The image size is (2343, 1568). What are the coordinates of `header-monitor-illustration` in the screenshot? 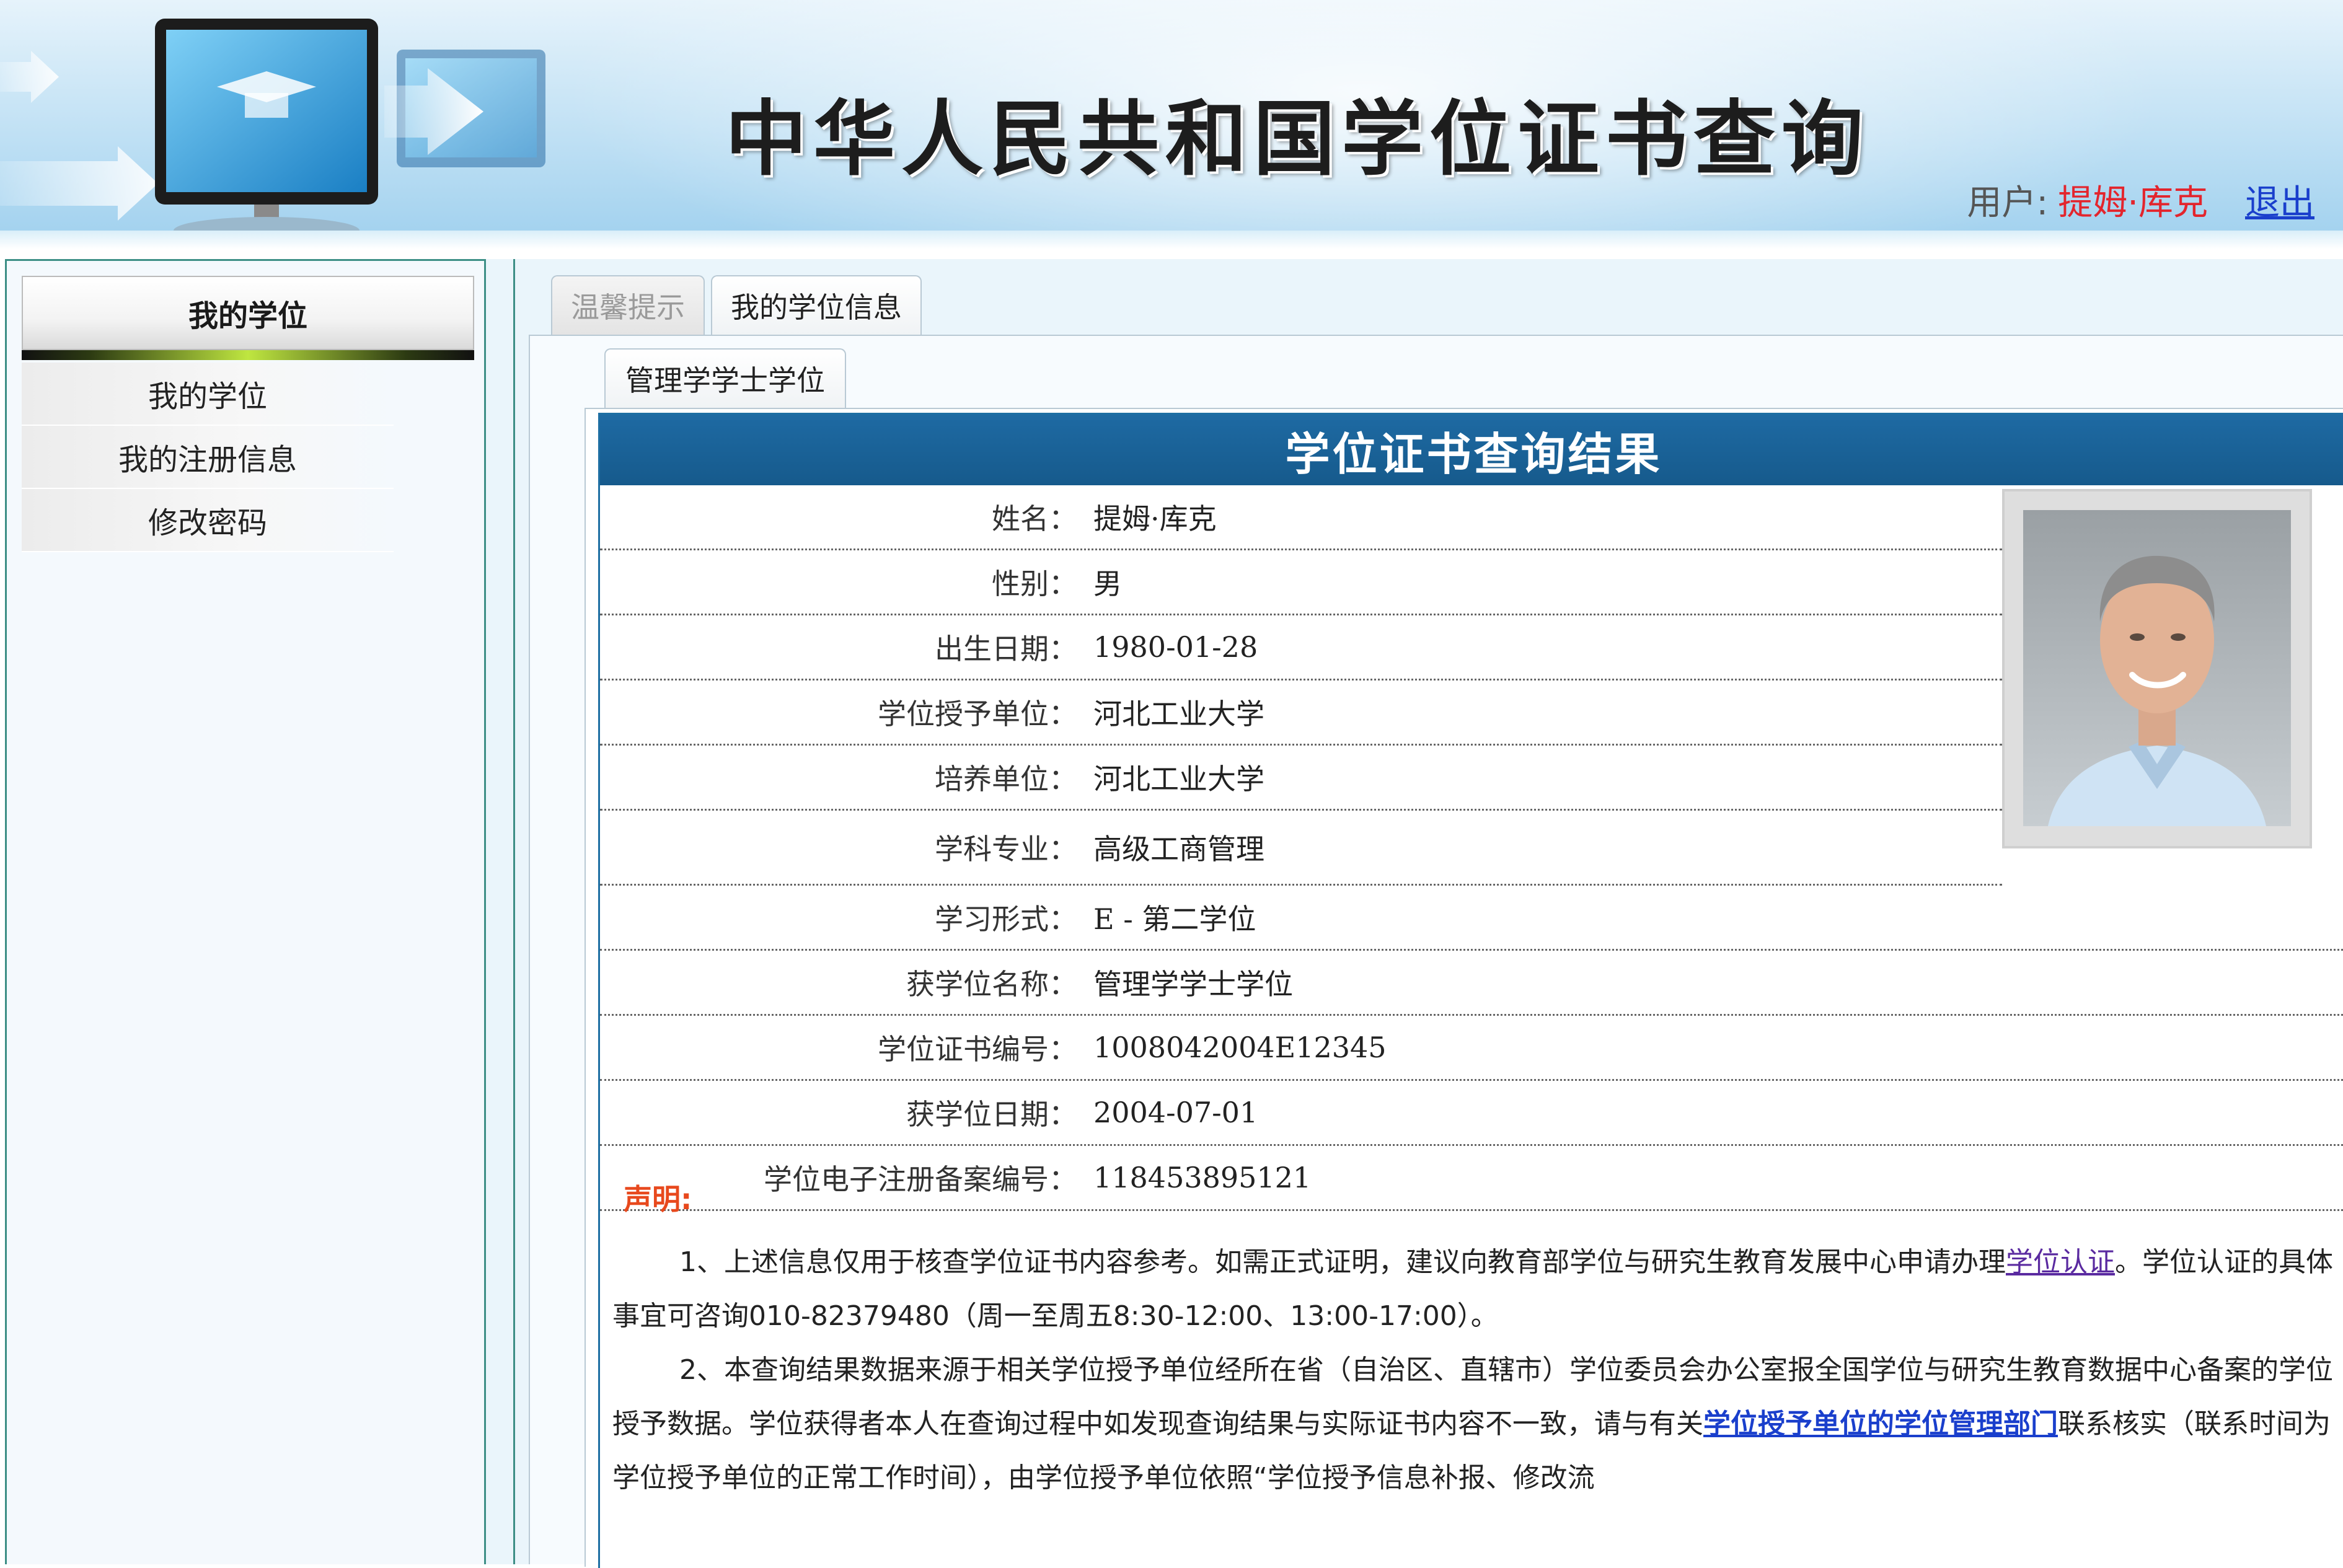 It's located at (272, 131).